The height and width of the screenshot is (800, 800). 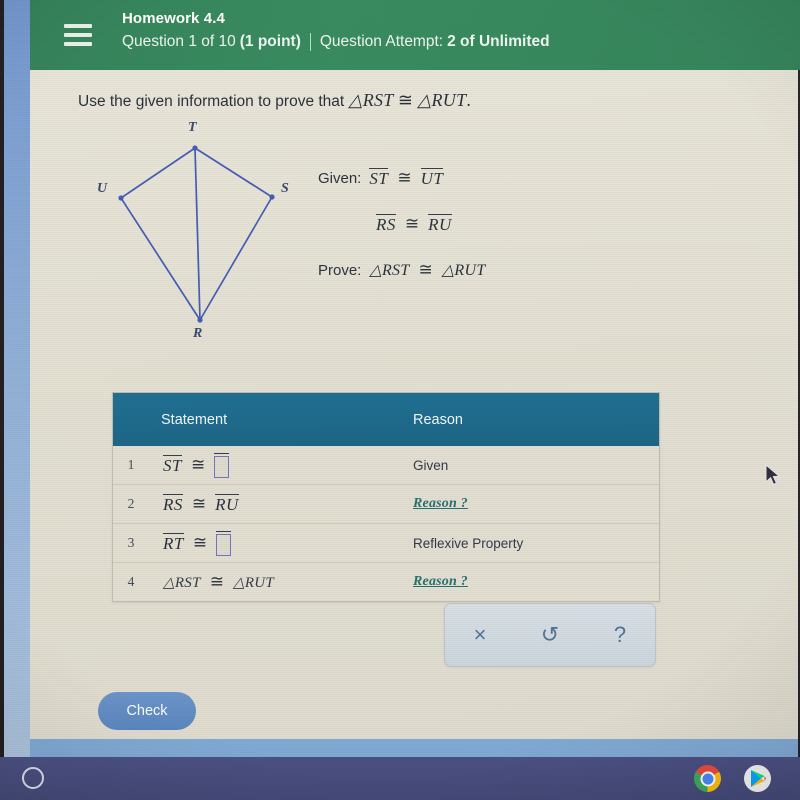 What do you see at coordinates (173, 504) in the screenshot?
I see `statement-left: RS` at bounding box center [173, 504].